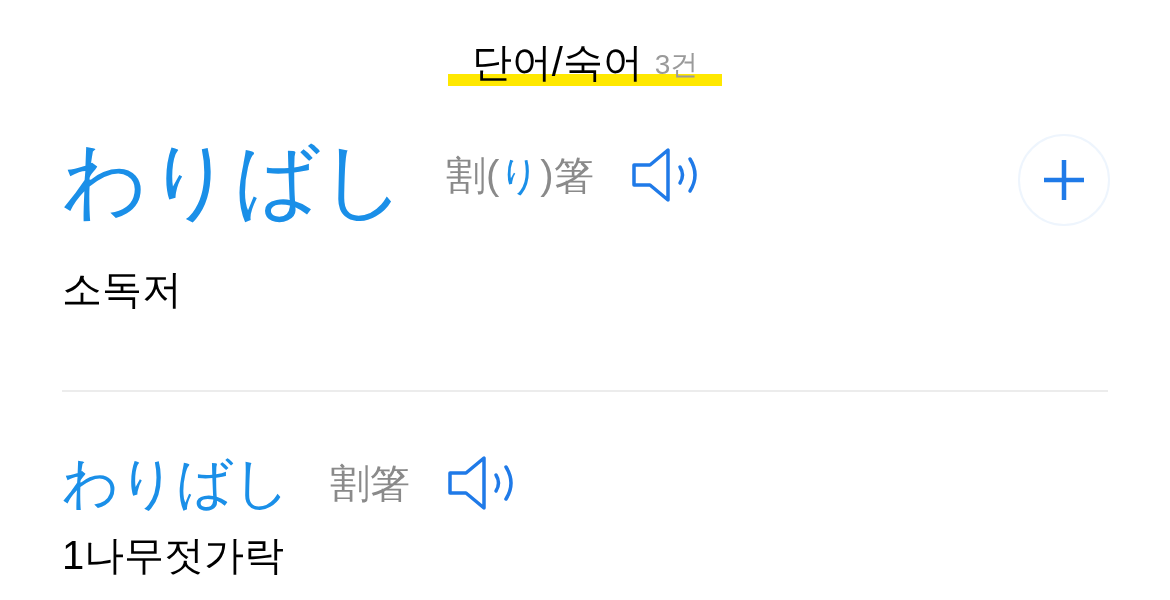  Describe the element at coordinates (520, 175) in the screenshot. I see `kanji-spelling: 割(り)箸` at that location.